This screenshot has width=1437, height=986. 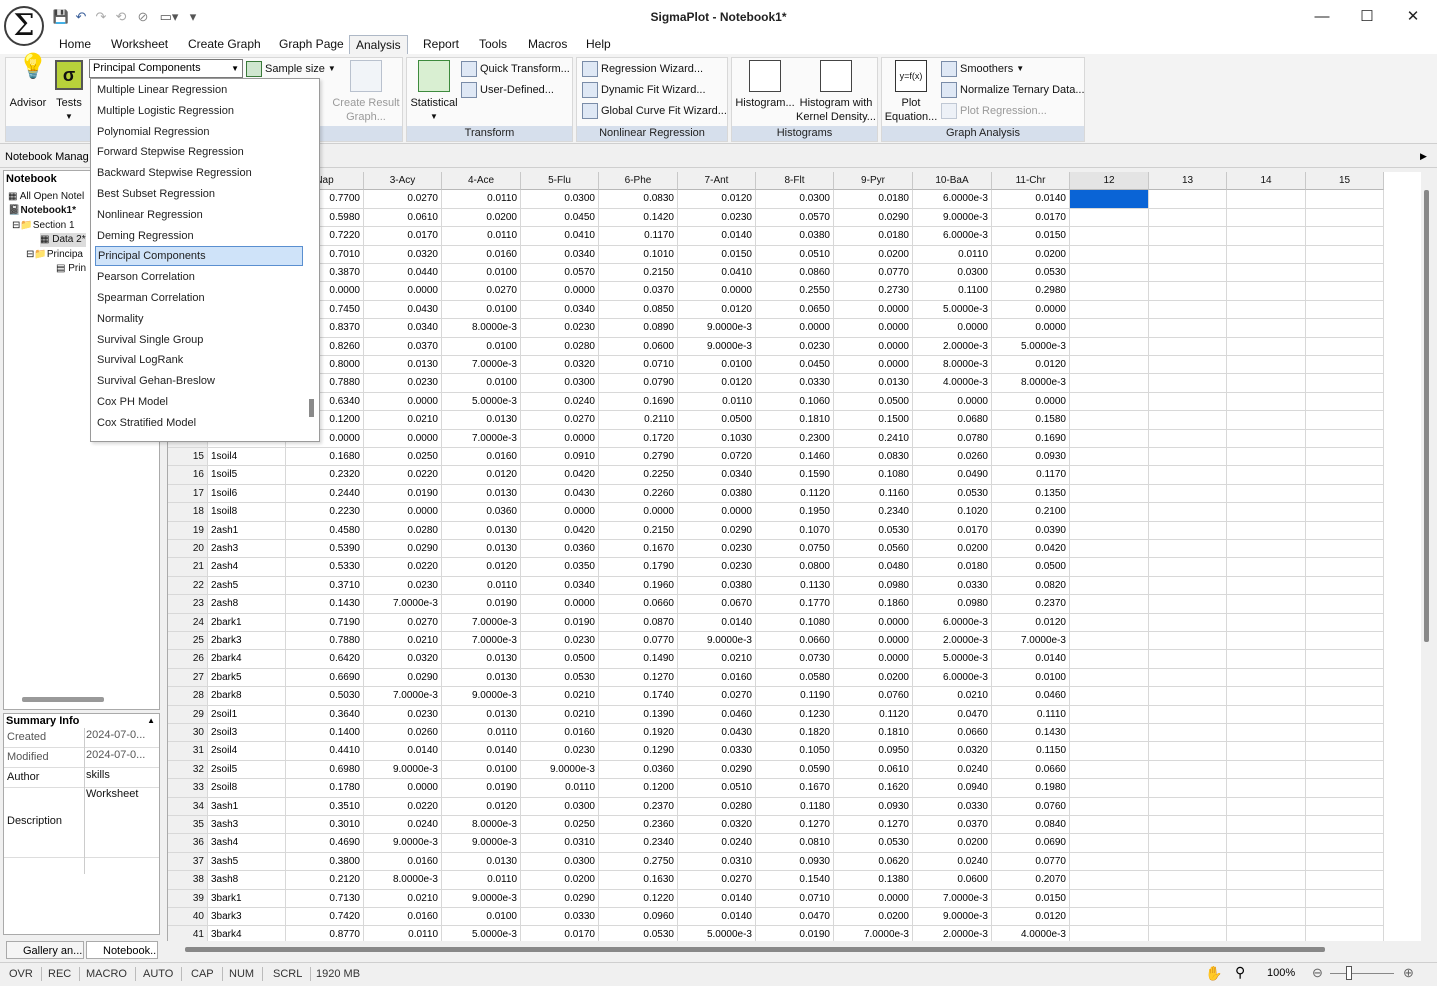 I want to click on data-cell: 0.1270, so click(x=638, y=678).